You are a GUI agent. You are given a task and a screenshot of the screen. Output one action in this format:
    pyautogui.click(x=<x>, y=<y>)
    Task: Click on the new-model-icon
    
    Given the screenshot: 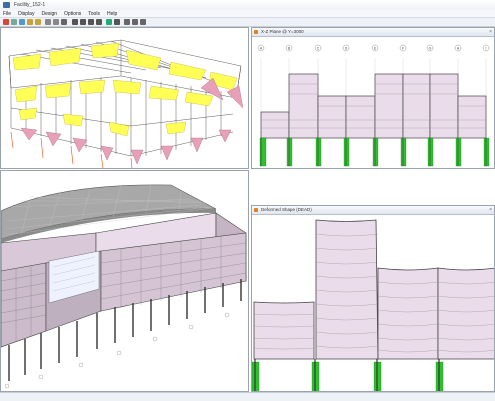 What is the action you would take?
    pyautogui.click(x=6, y=22)
    